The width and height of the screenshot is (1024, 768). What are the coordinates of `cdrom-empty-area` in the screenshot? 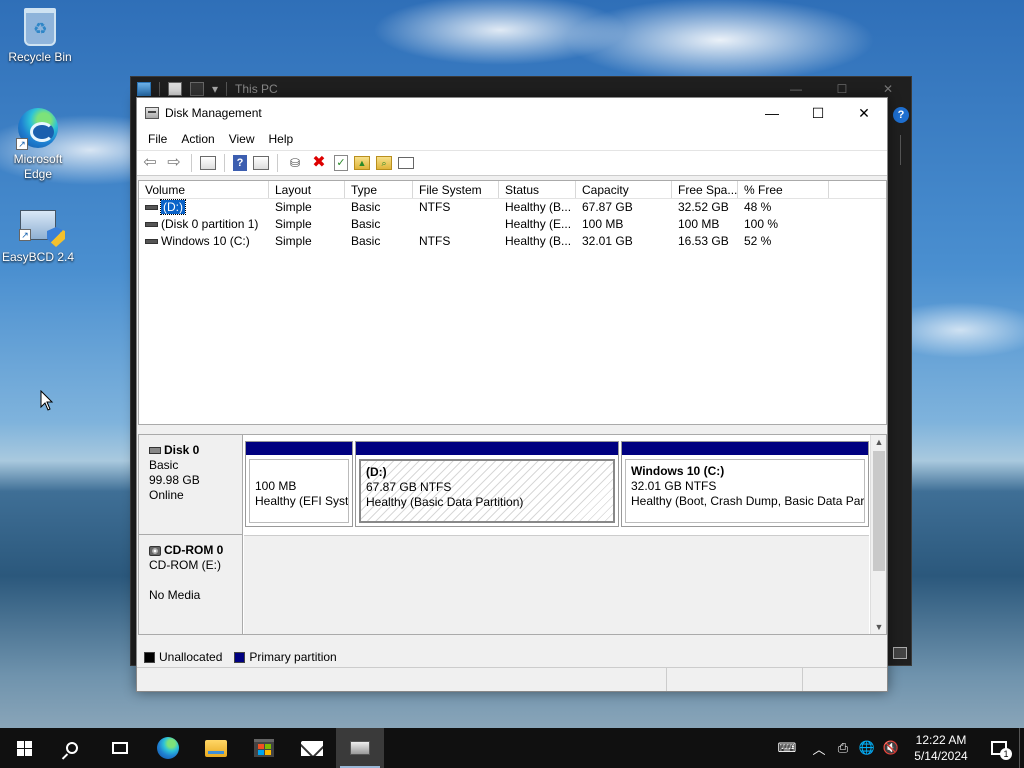 It's located at (556, 584).